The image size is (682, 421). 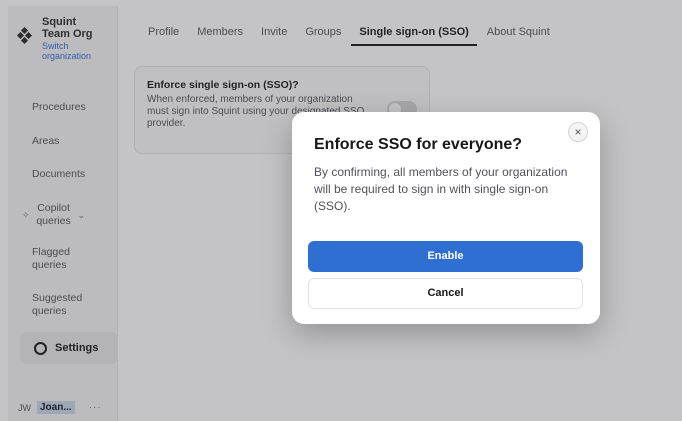 What do you see at coordinates (578, 132) in the screenshot?
I see `close-icon: ×` at bounding box center [578, 132].